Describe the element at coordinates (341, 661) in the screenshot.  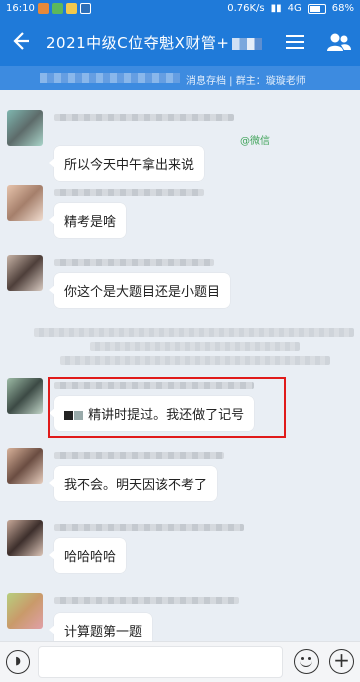
I see `plus-icon: +` at that location.